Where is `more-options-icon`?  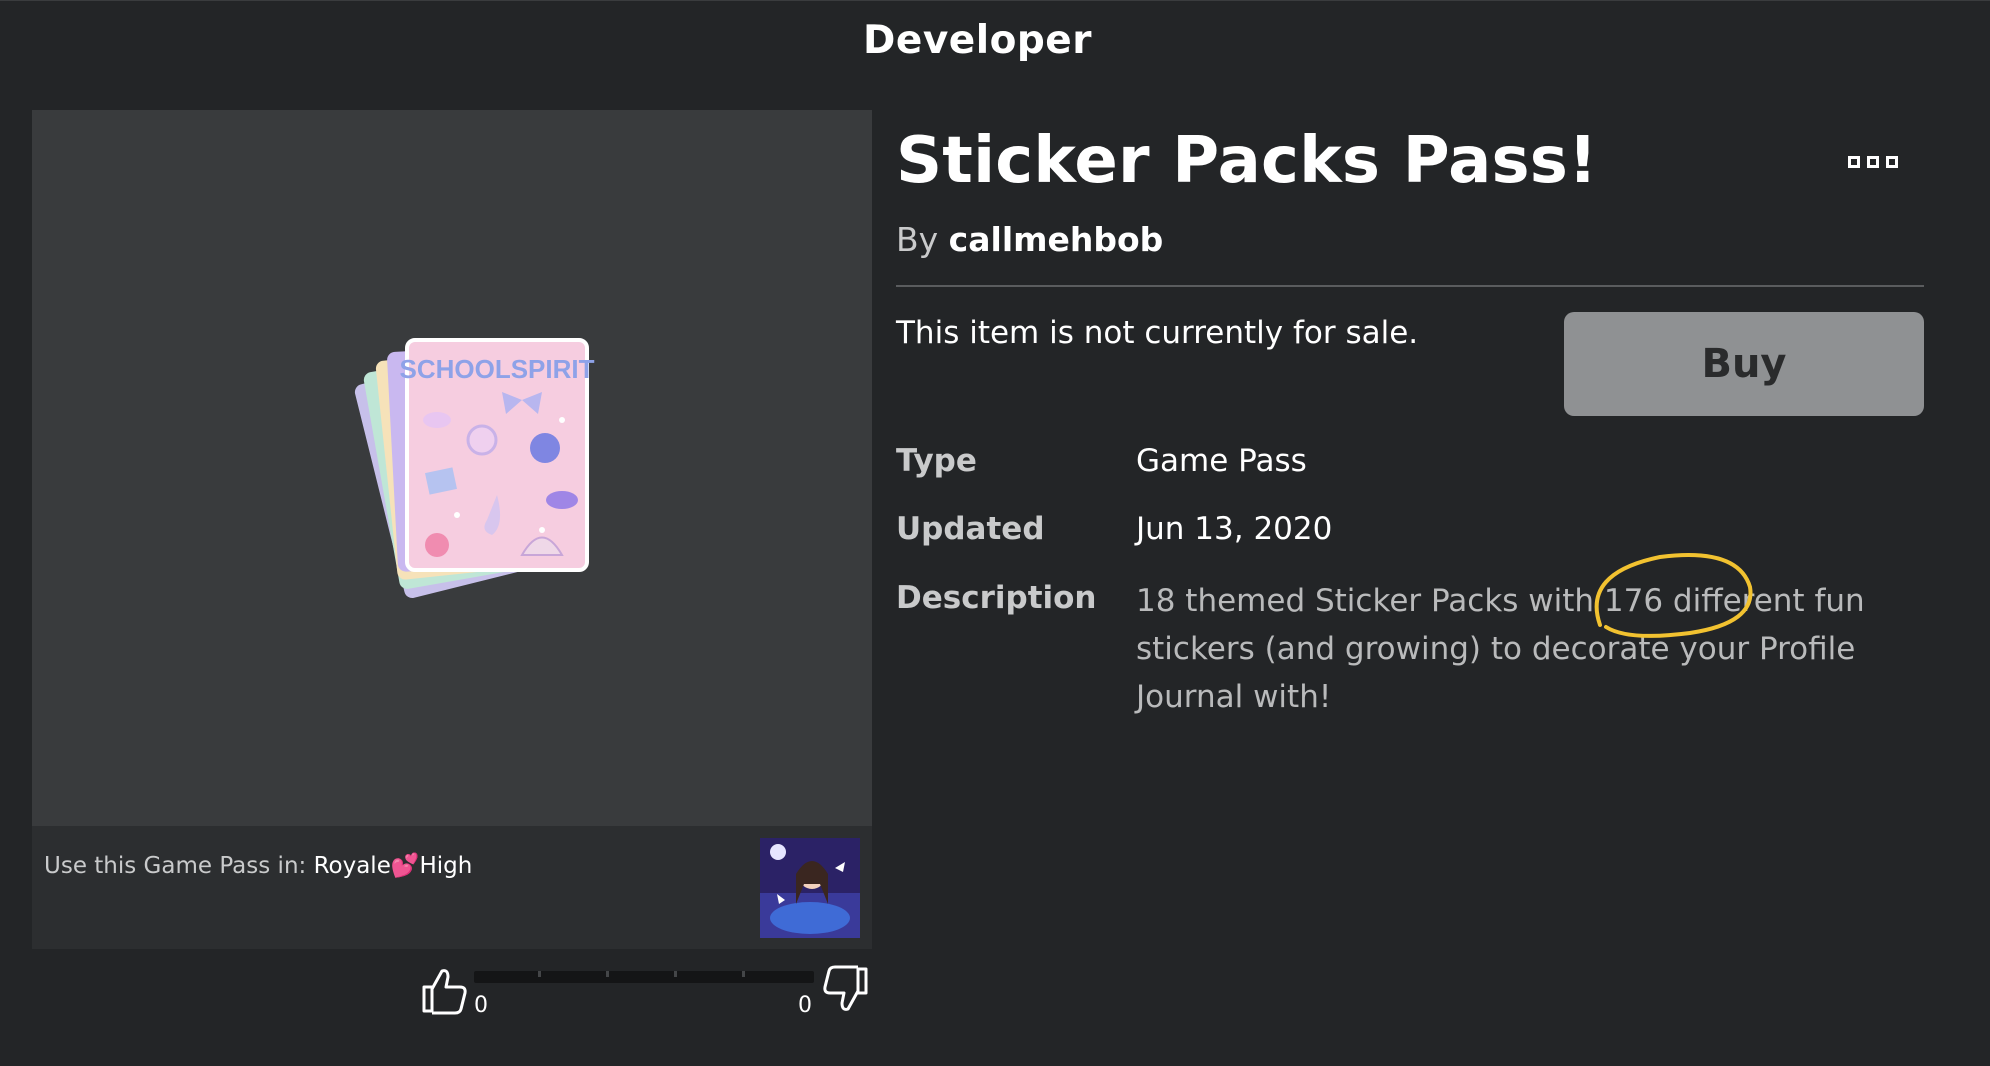
more-options-icon is located at coordinates (1873, 162).